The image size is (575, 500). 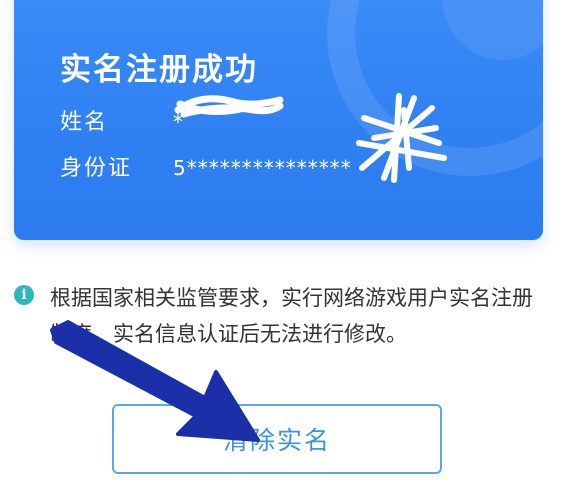 I want to click on card-title: 实名注册成功, so click(x=159, y=70).